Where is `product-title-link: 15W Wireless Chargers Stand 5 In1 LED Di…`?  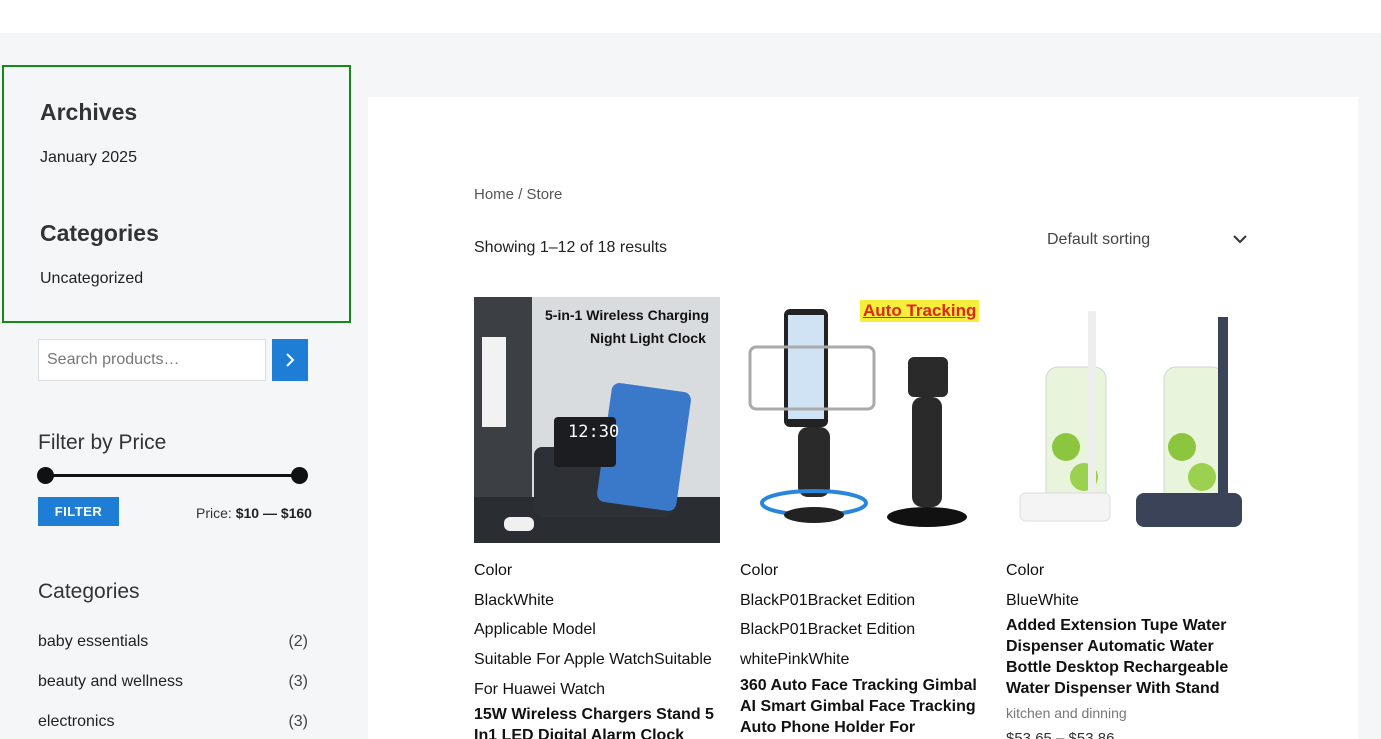 product-title-link: 15W Wireless Chargers Stand 5 In1 LED Di… is located at coordinates (594, 721).